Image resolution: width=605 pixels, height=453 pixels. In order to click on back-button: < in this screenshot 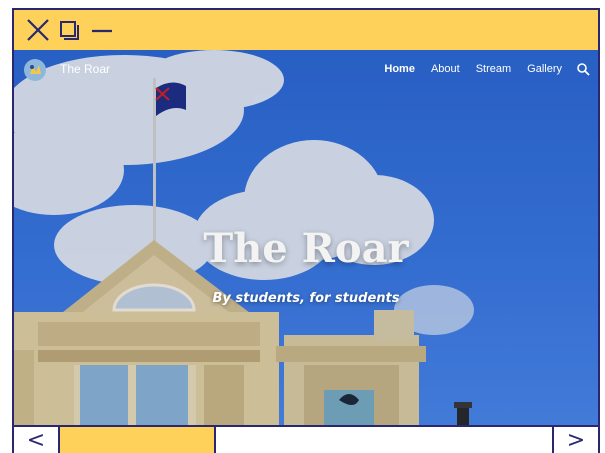, I will do `click(37, 440)`.